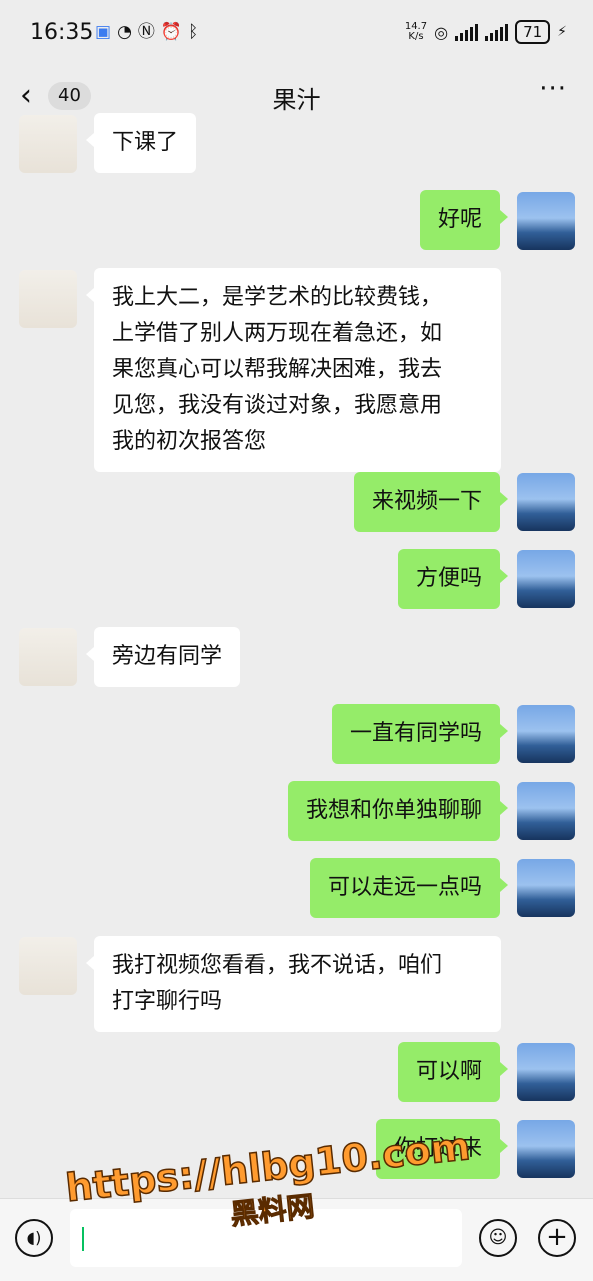 The width and height of the screenshot is (593, 1281). Describe the element at coordinates (62, 32) in the screenshot. I see `status-time: 16:35` at that location.